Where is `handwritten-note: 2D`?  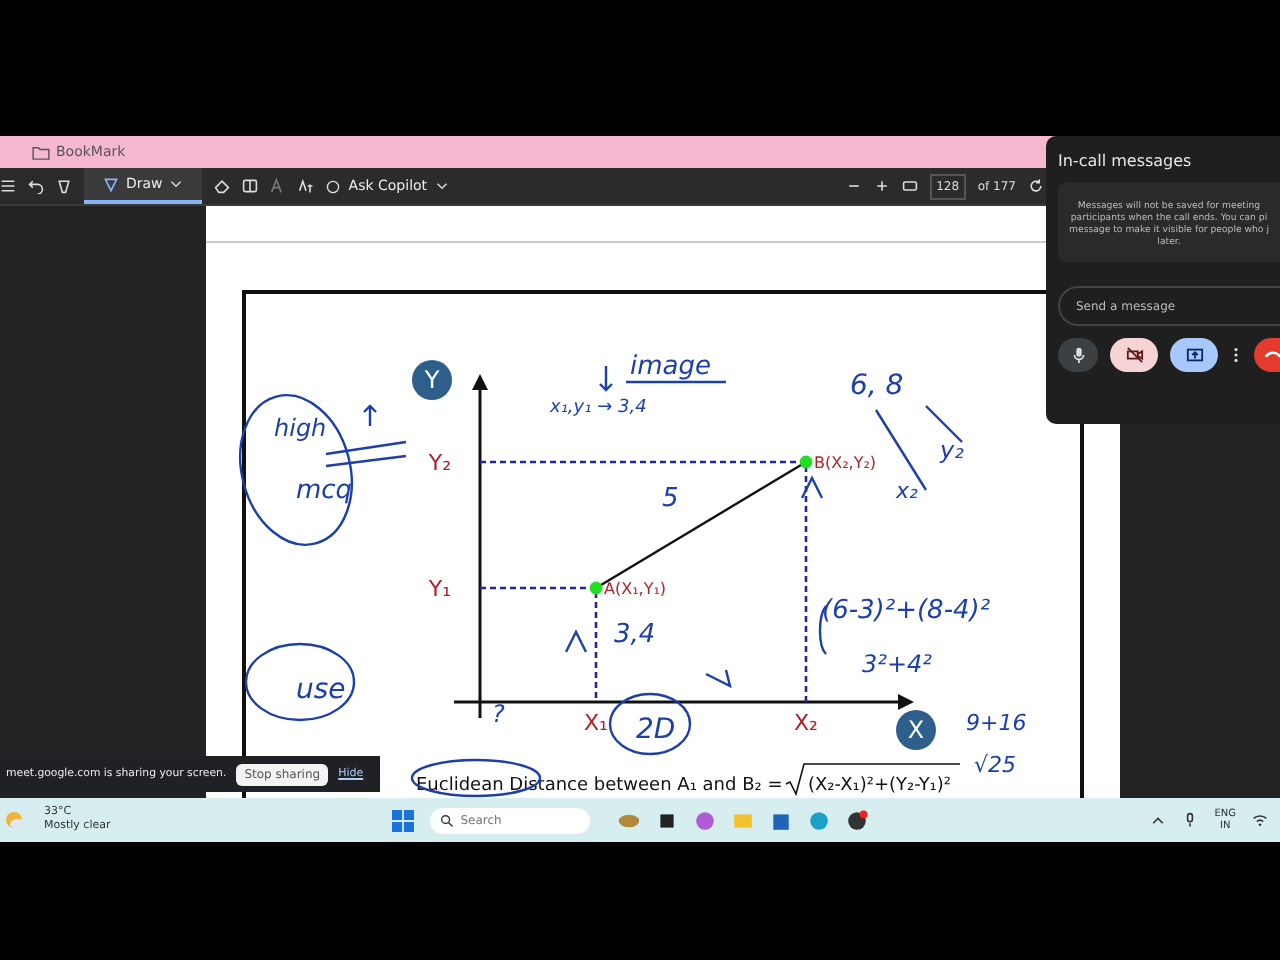
handwritten-note: 2D is located at coordinates (656, 730).